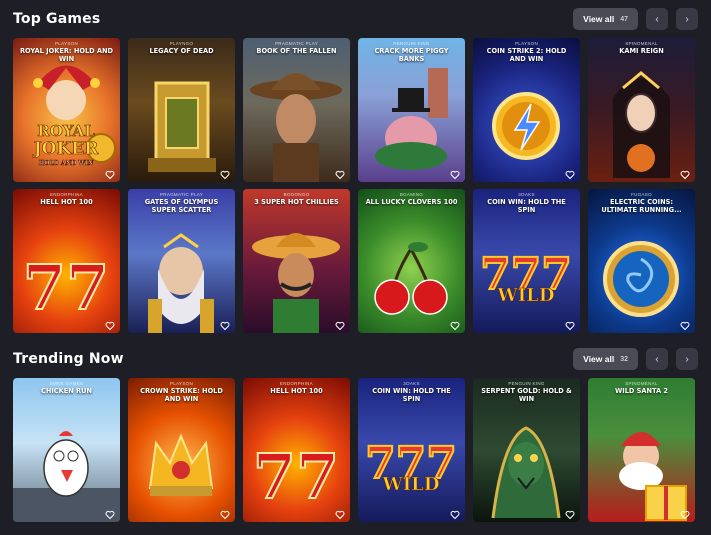 This screenshot has width=711, height=535. What do you see at coordinates (641, 391) in the screenshot?
I see `game-title: WILD SANTA 2` at bounding box center [641, 391].